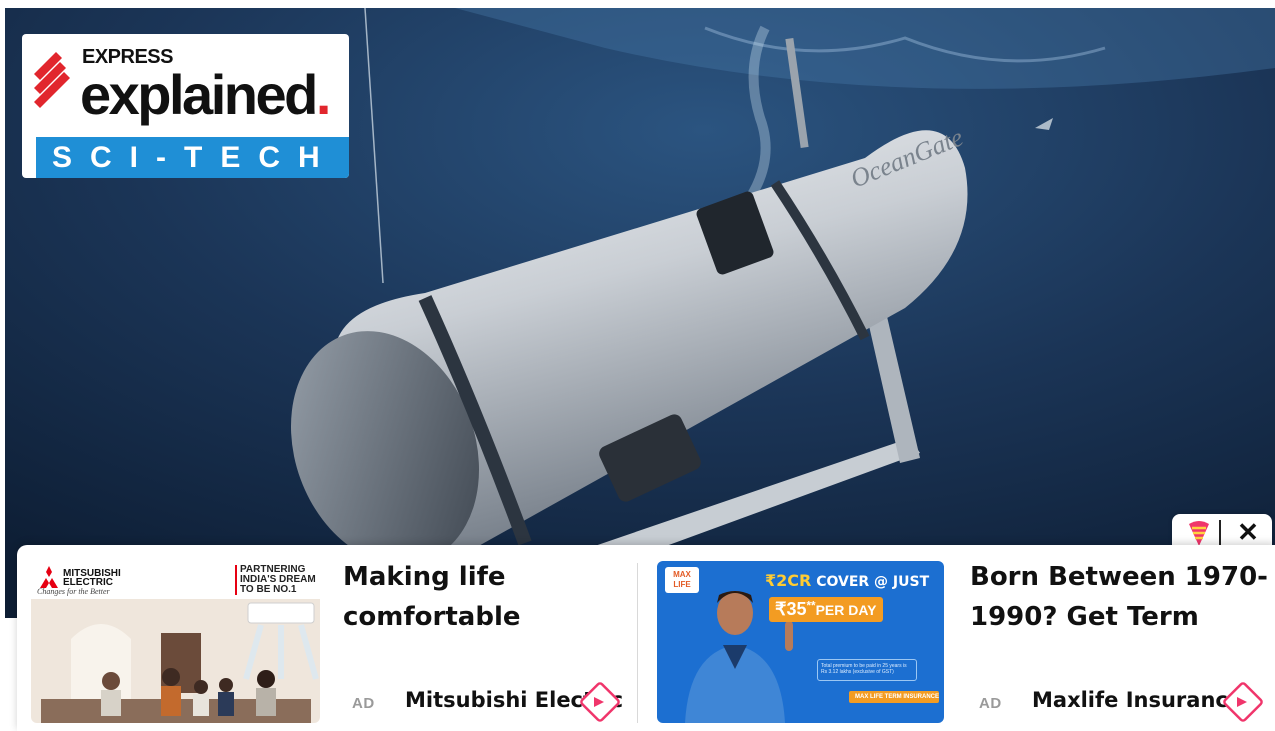  What do you see at coordinates (1199, 533) in the screenshot?
I see `ad-network-icon` at bounding box center [1199, 533].